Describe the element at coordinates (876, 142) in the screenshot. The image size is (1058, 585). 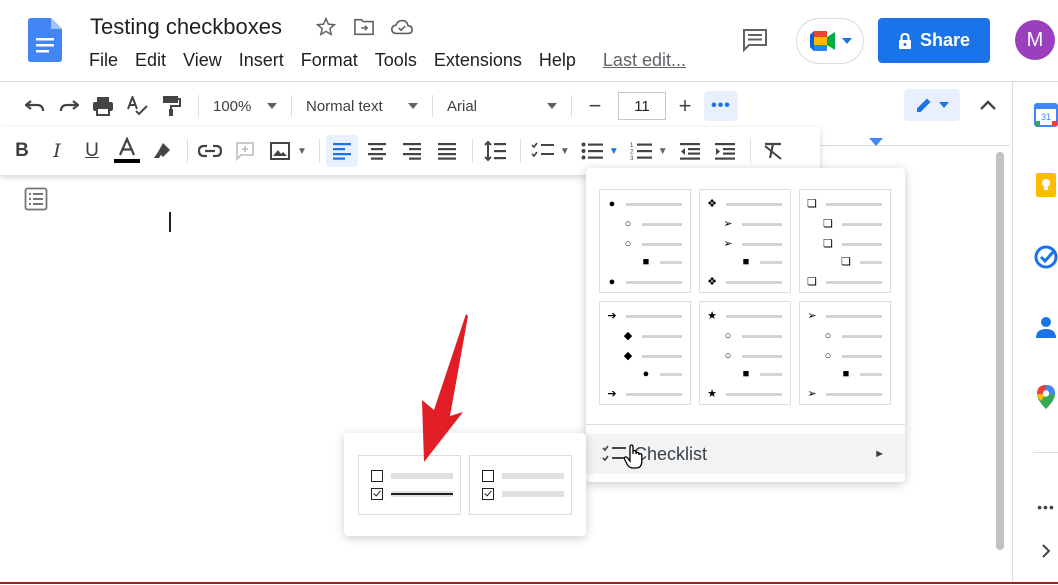
I see `indent-marker` at that location.